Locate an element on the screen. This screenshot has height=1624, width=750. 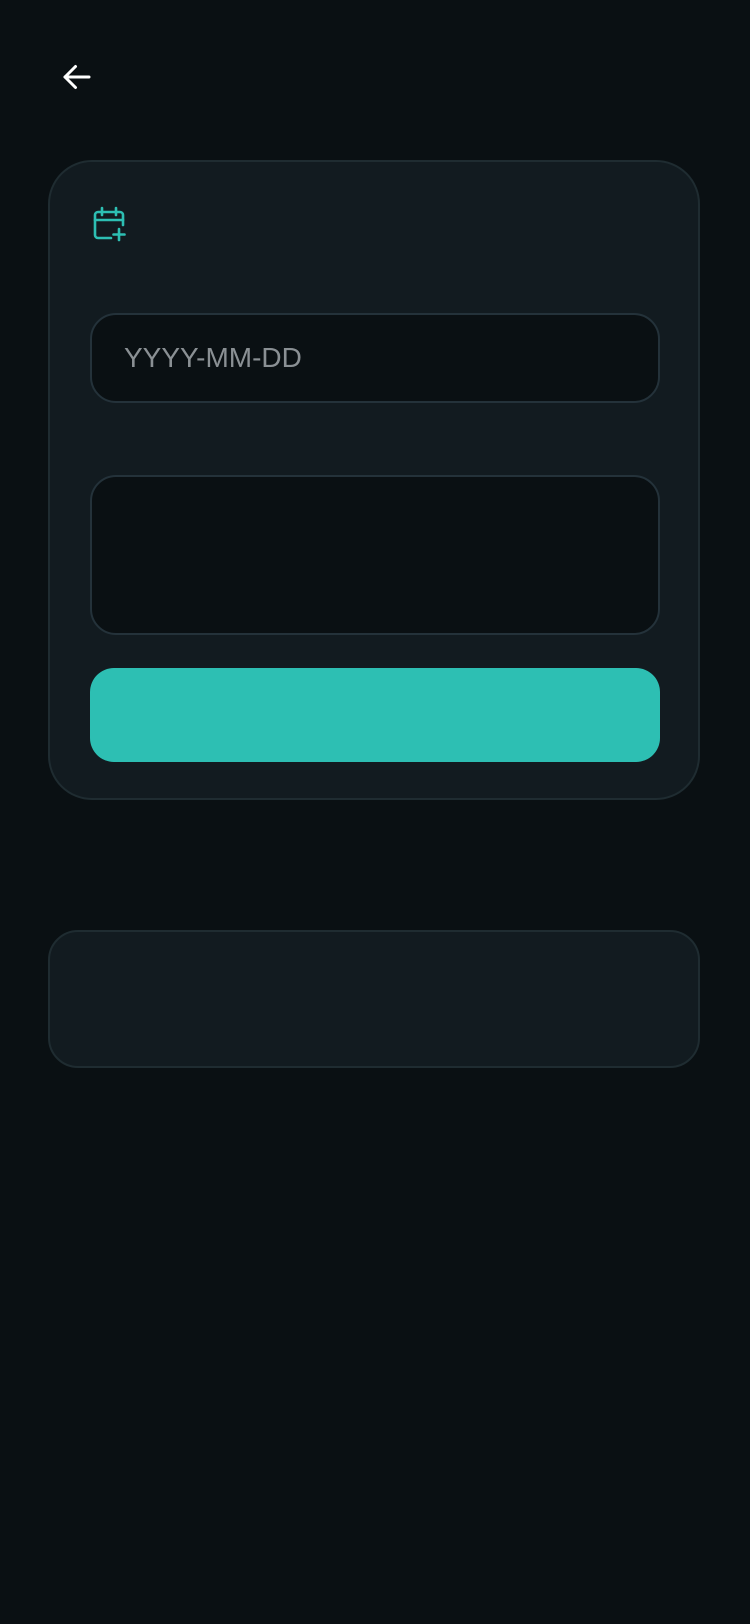
calendar-plus-icon is located at coordinates (109, 224).